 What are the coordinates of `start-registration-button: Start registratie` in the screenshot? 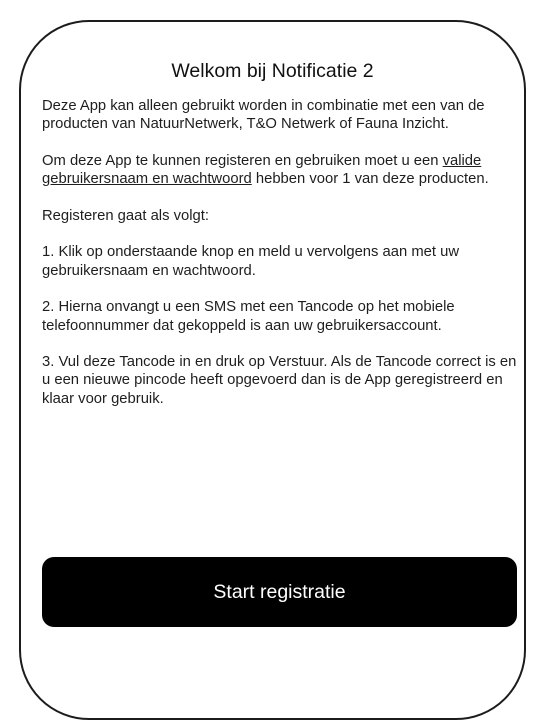 It's located at (279, 592).